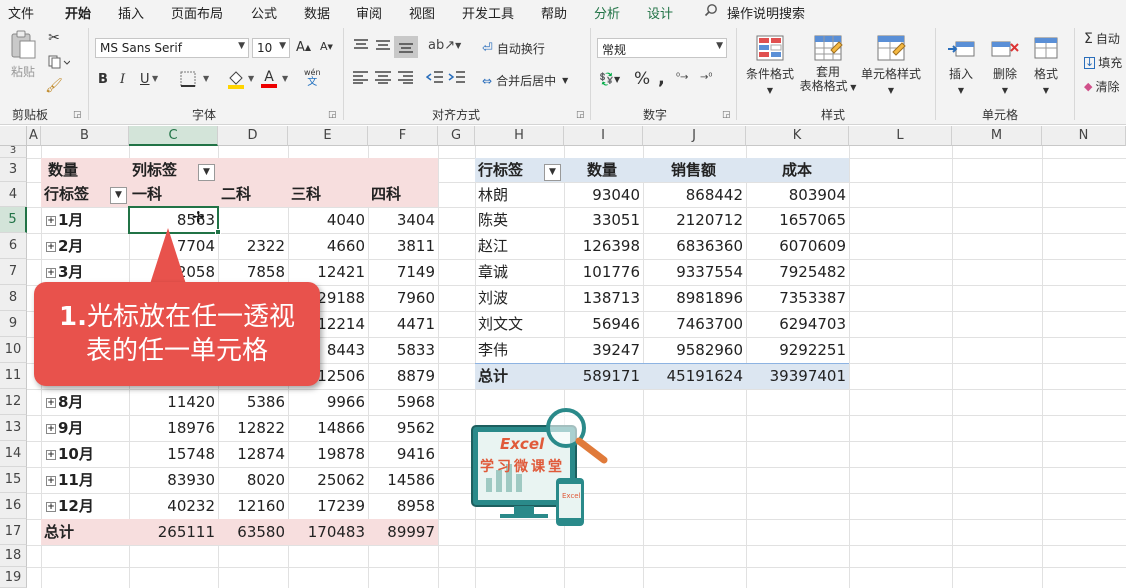 The image size is (1126, 588). Describe the element at coordinates (661, 78) in the screenshot. I see `comma-style-icon: ,` at that location.